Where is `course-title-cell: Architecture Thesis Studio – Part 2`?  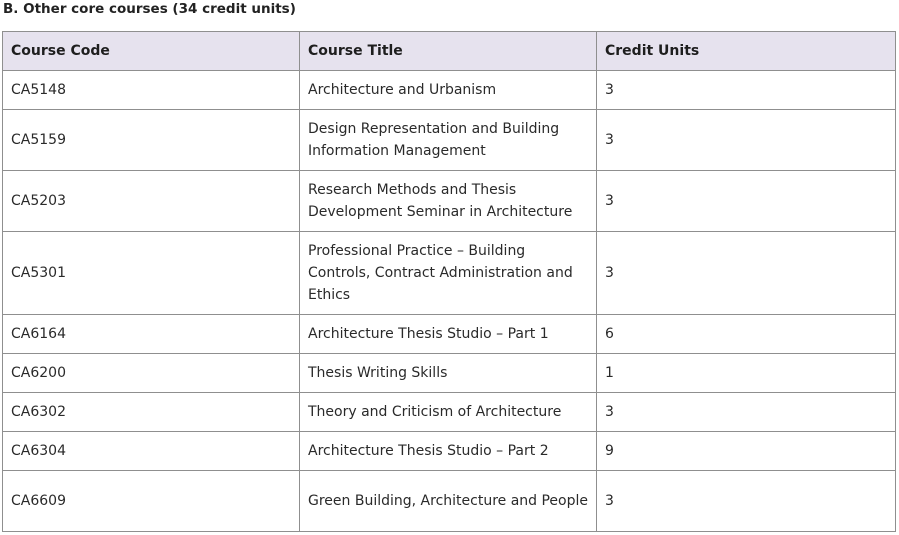 course-title-cell: Architecture Thesis Studio – Part 2 is located at coordinates (448, 451).